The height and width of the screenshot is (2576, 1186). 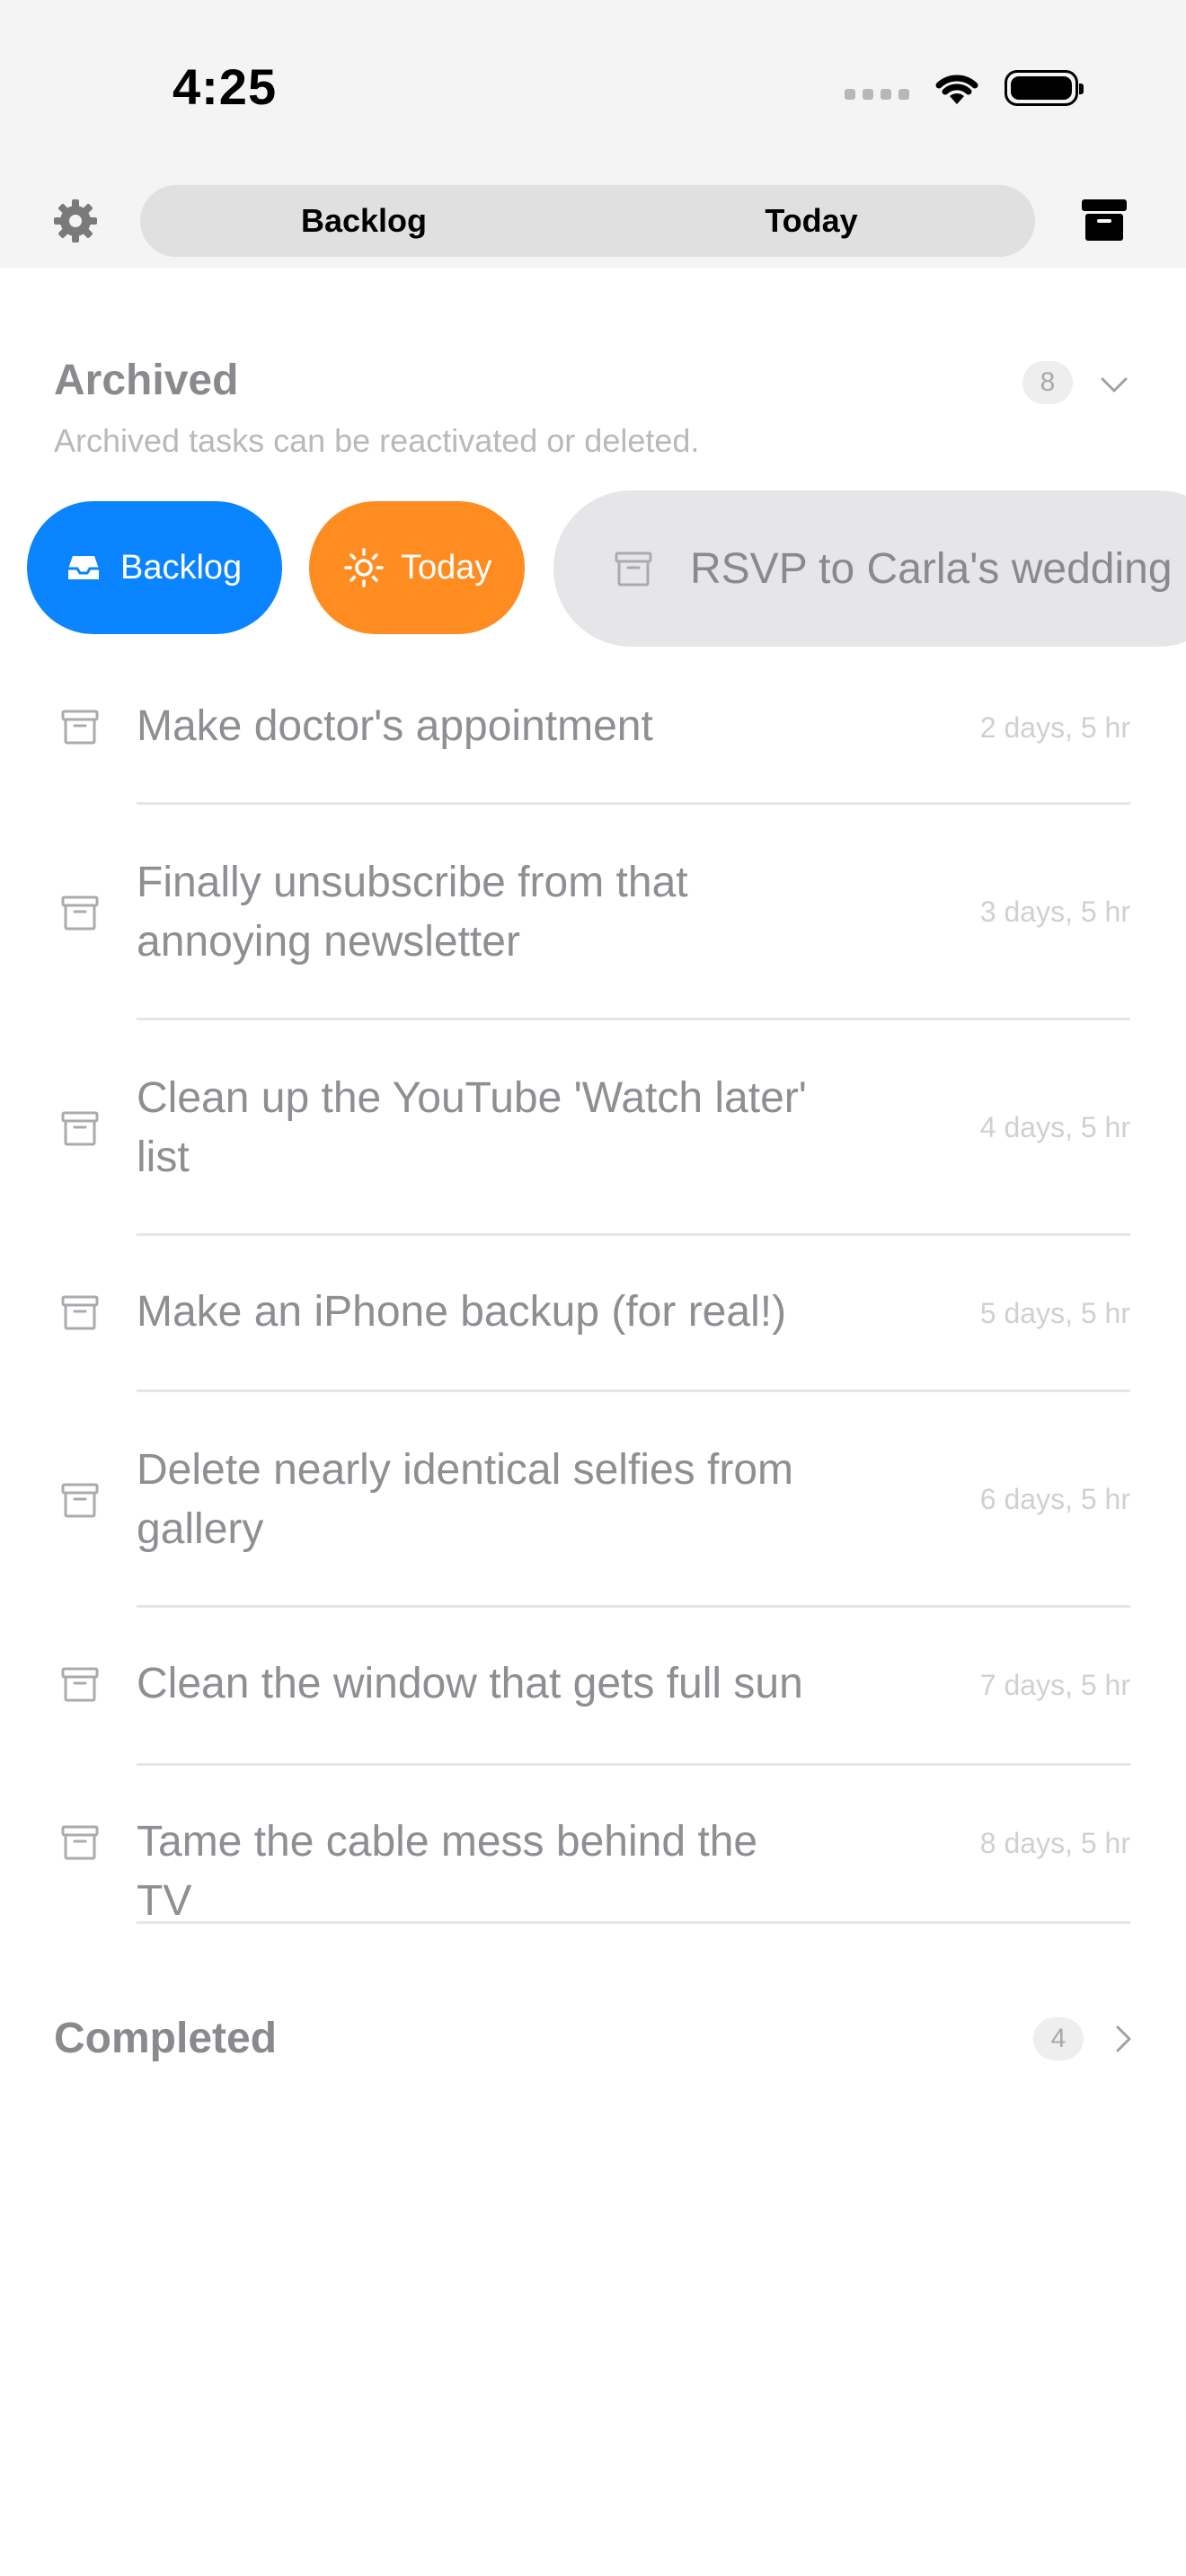 I want to click on status-time: 4:25, so click(x=225, y=86).